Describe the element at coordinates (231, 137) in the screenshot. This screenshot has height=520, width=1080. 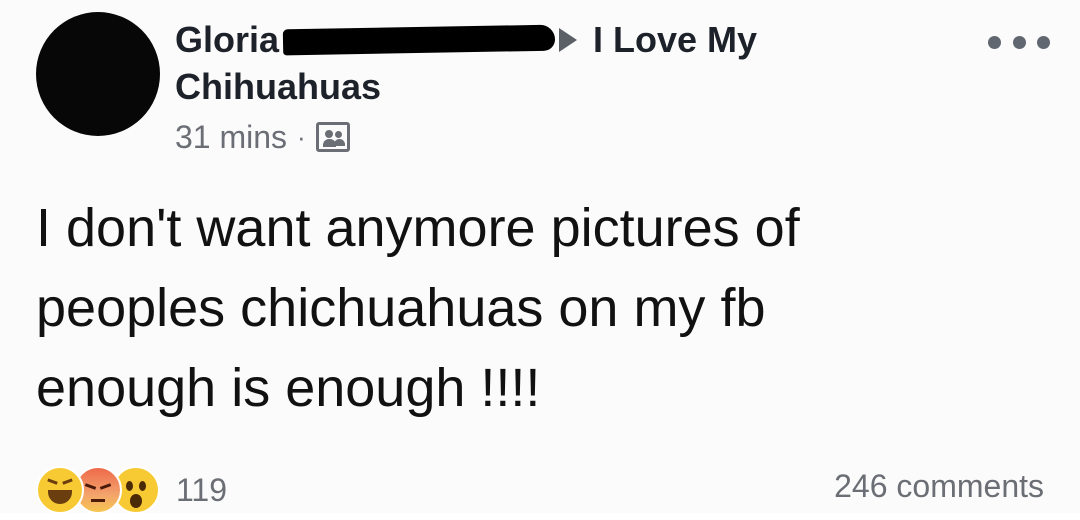
I see `timestamp: 31 mins` at that location.